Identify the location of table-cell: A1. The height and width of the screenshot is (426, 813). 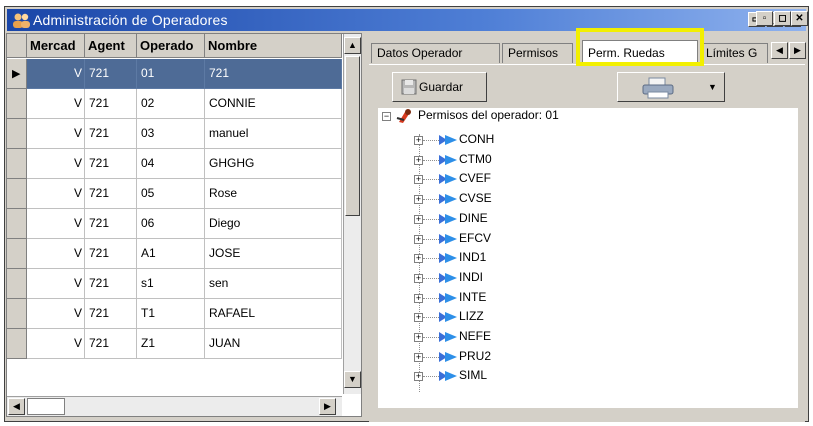
(171, 254).